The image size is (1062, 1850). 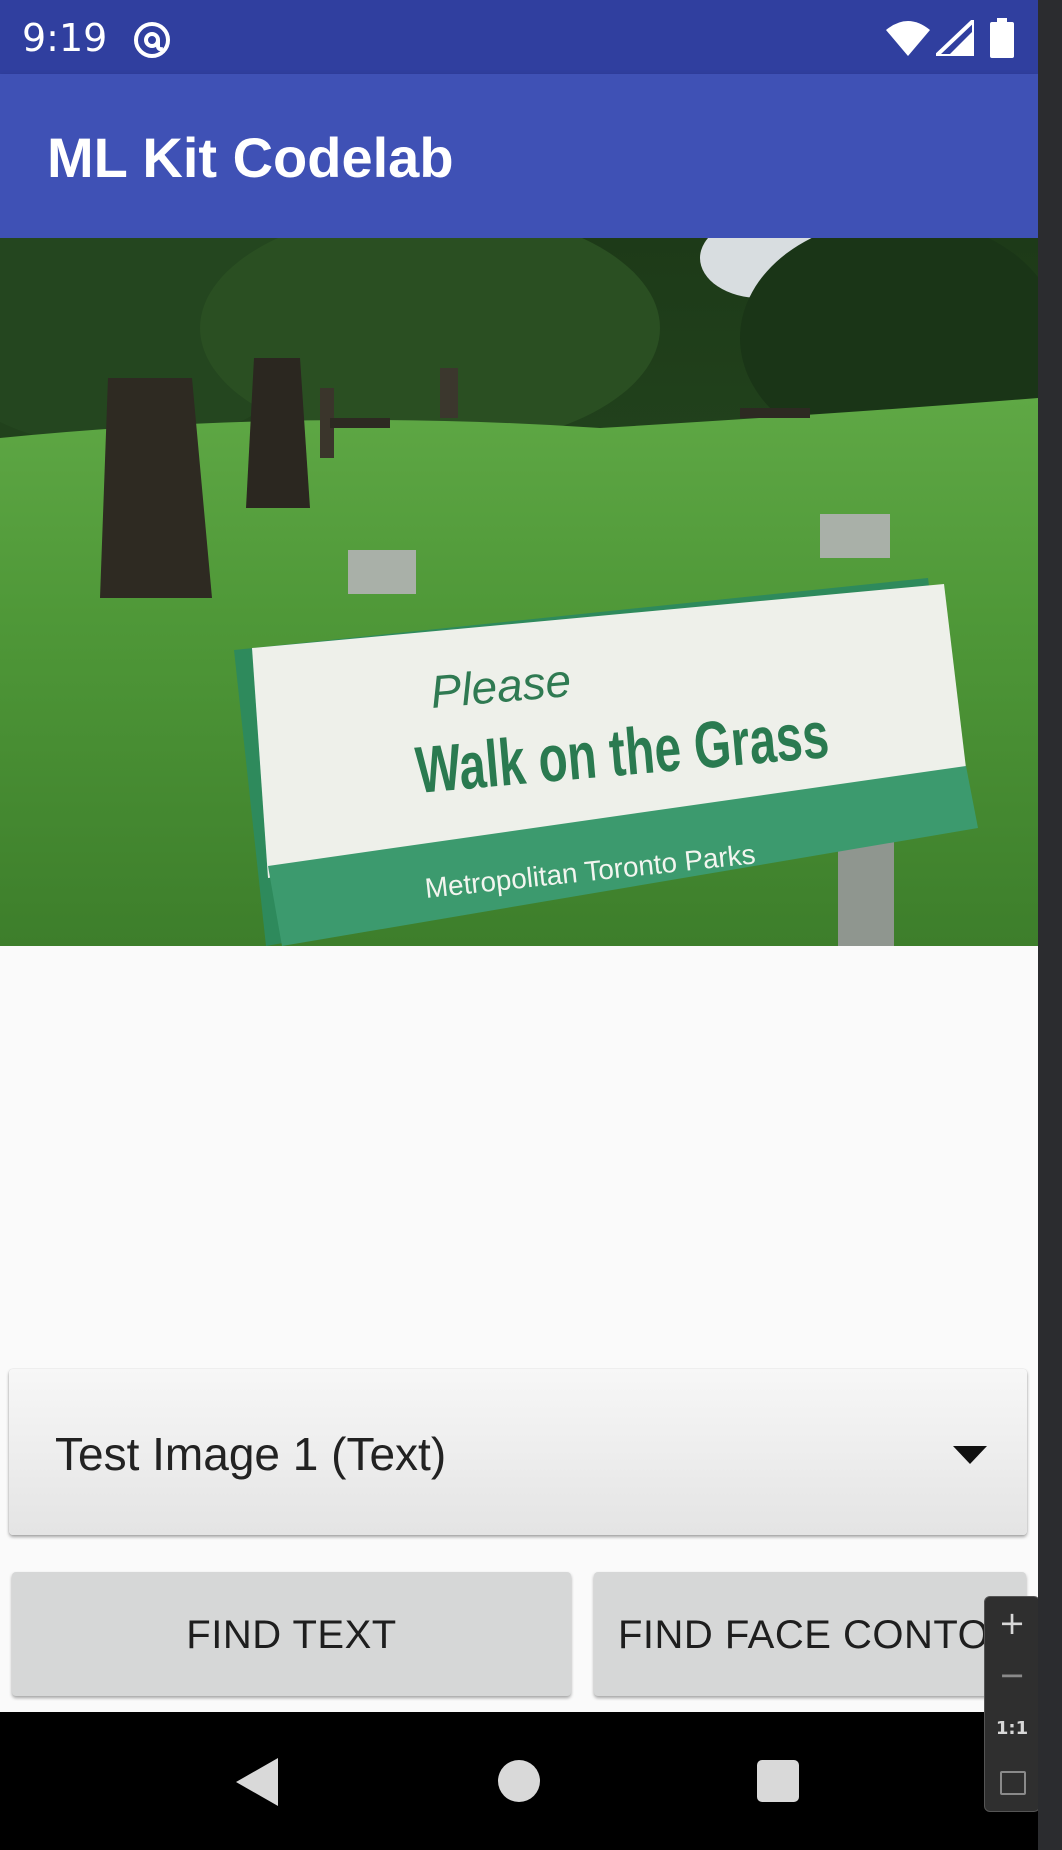 I want to click on app-title: ML Kit Codelab, so click(x=250, y=157).